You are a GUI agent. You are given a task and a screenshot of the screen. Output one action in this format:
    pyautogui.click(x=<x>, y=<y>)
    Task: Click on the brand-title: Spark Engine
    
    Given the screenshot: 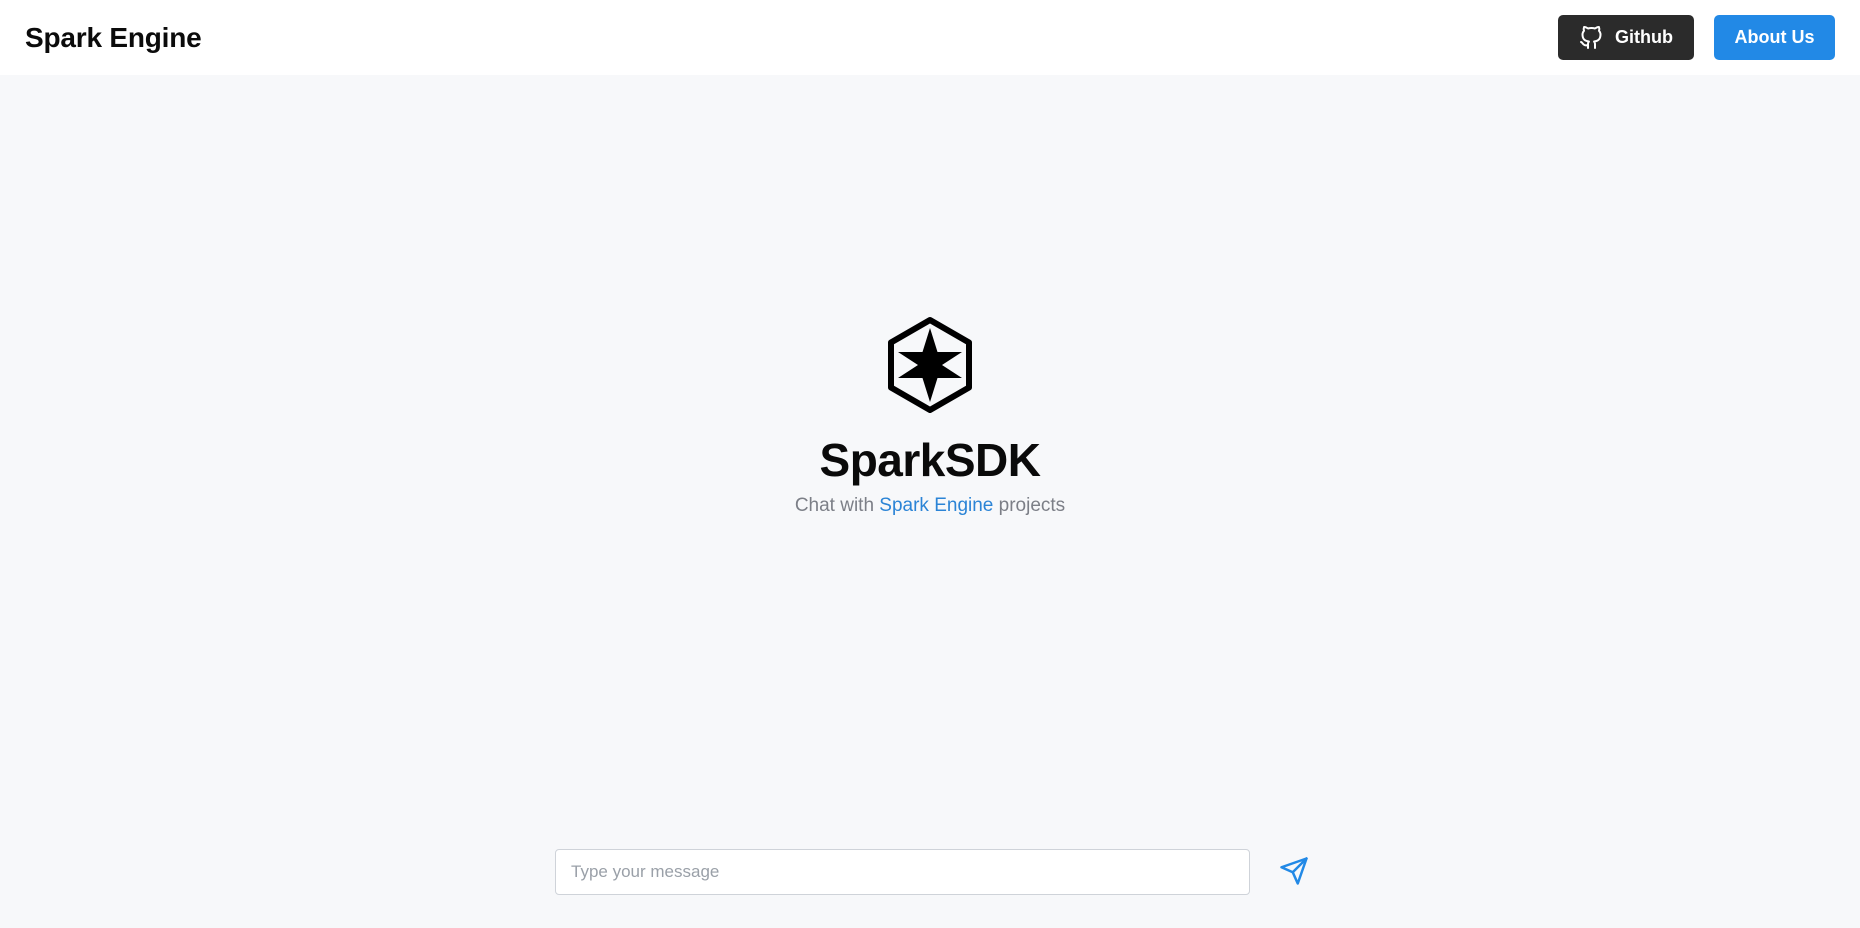 What is the action you would take?
    pyautogui.click(x=113, y=38)
    